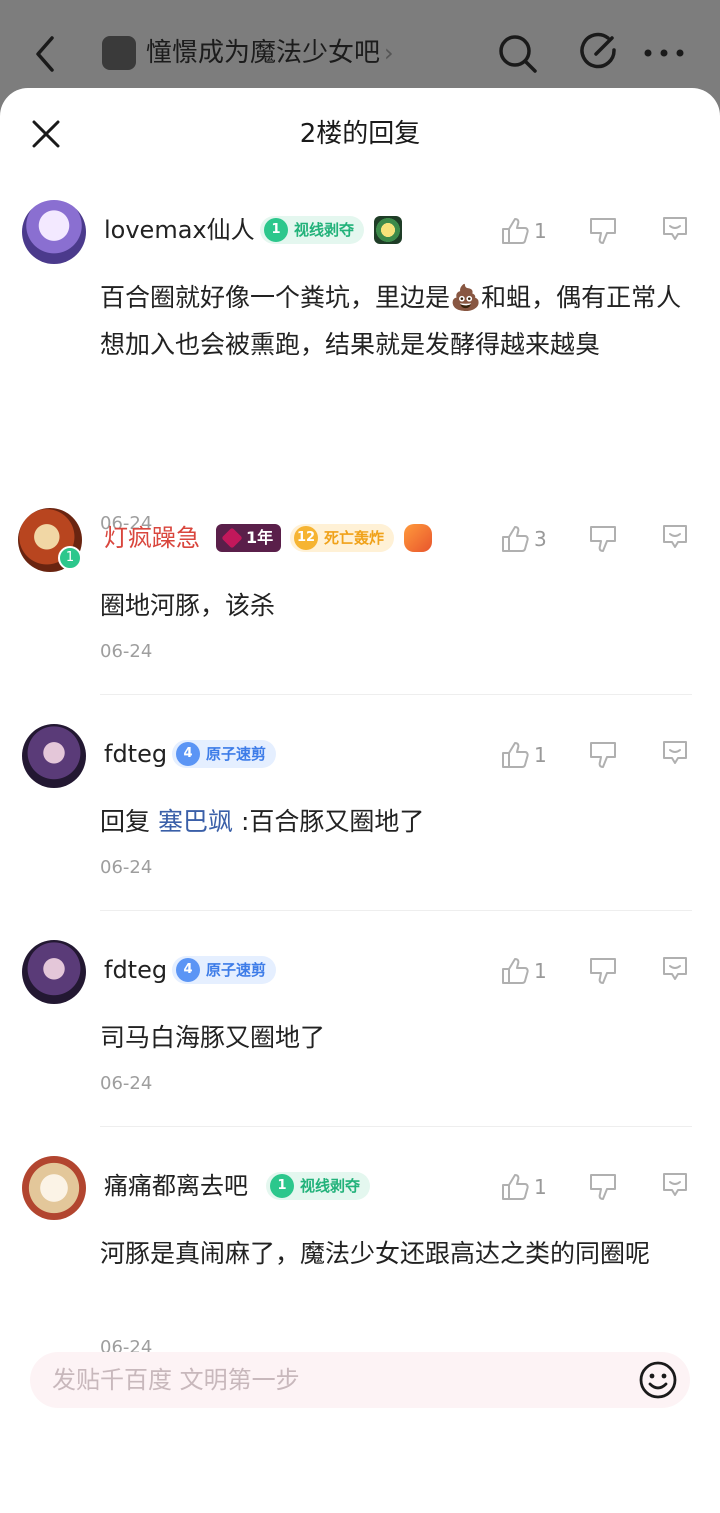 The image size is (720, 1513). Describe the element at coordinates (360, 608) in the screenshot. I see `comment-item: 1 灯疯躁急 1年 12 死亡轰炸 3 圈地河豚，该杀 06-24` at that location.